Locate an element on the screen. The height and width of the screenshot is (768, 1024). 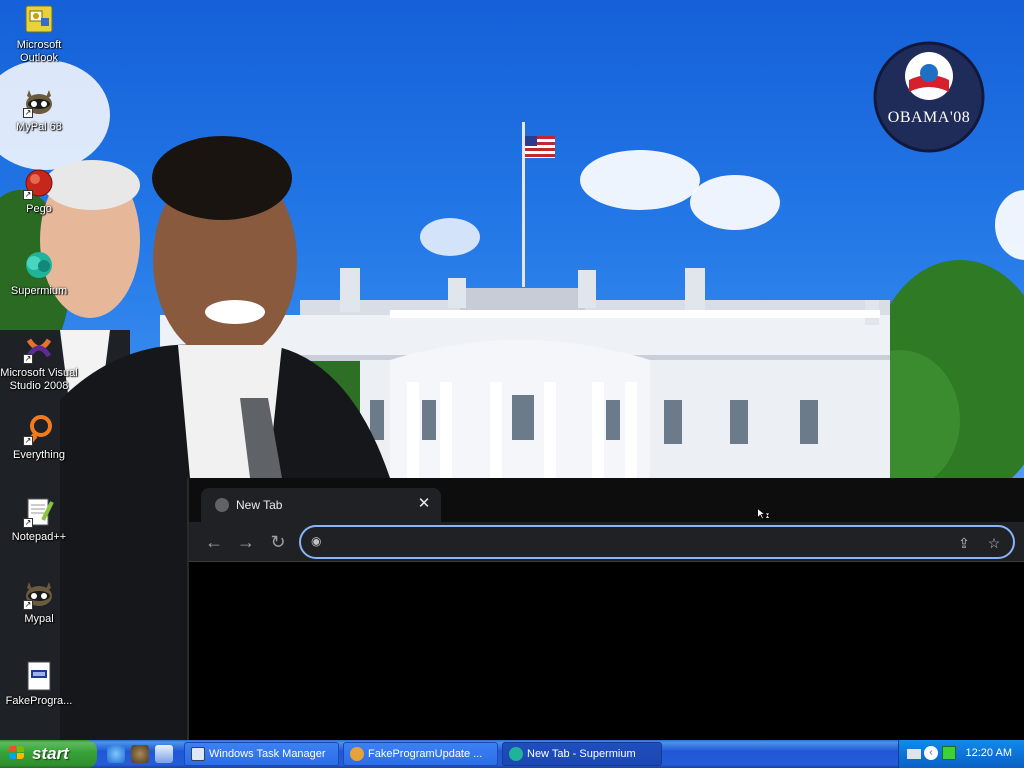
desktop-icon-visual-studio-2008: ↗ Microsoft Visual Studio 2008 is located at coordinates (39, 362).